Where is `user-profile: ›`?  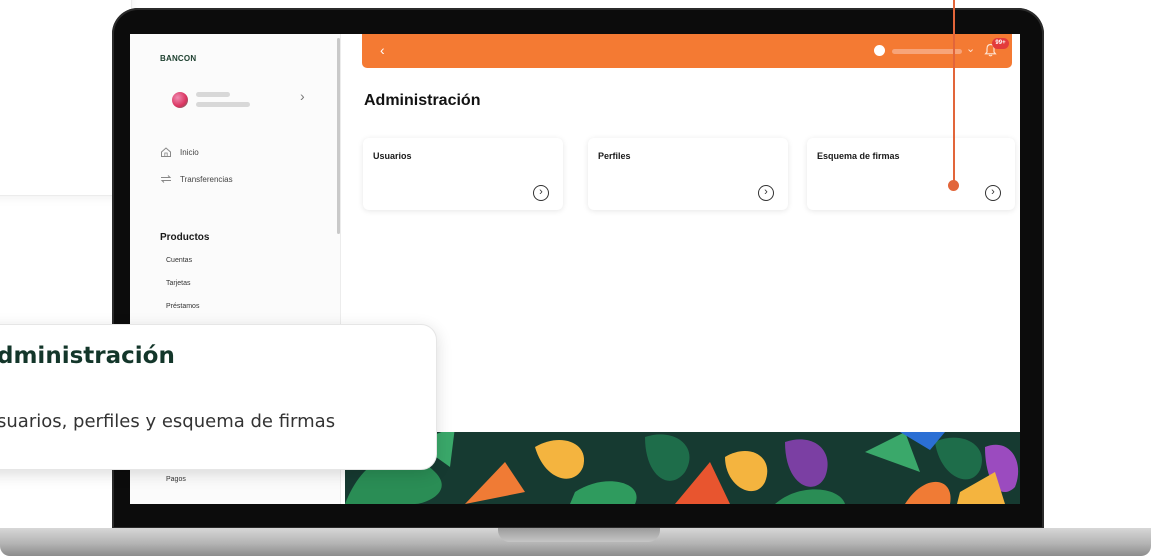
user-profile: › is located at coordinates (235, 101).